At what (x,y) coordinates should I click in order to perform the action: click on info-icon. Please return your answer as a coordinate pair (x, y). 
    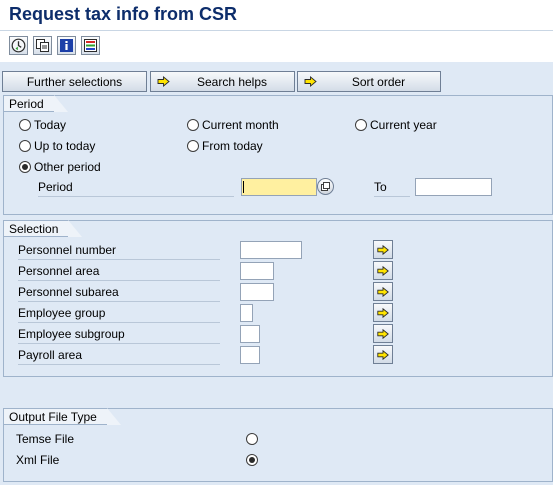
    Looking at the image, I should click on (66, 45).